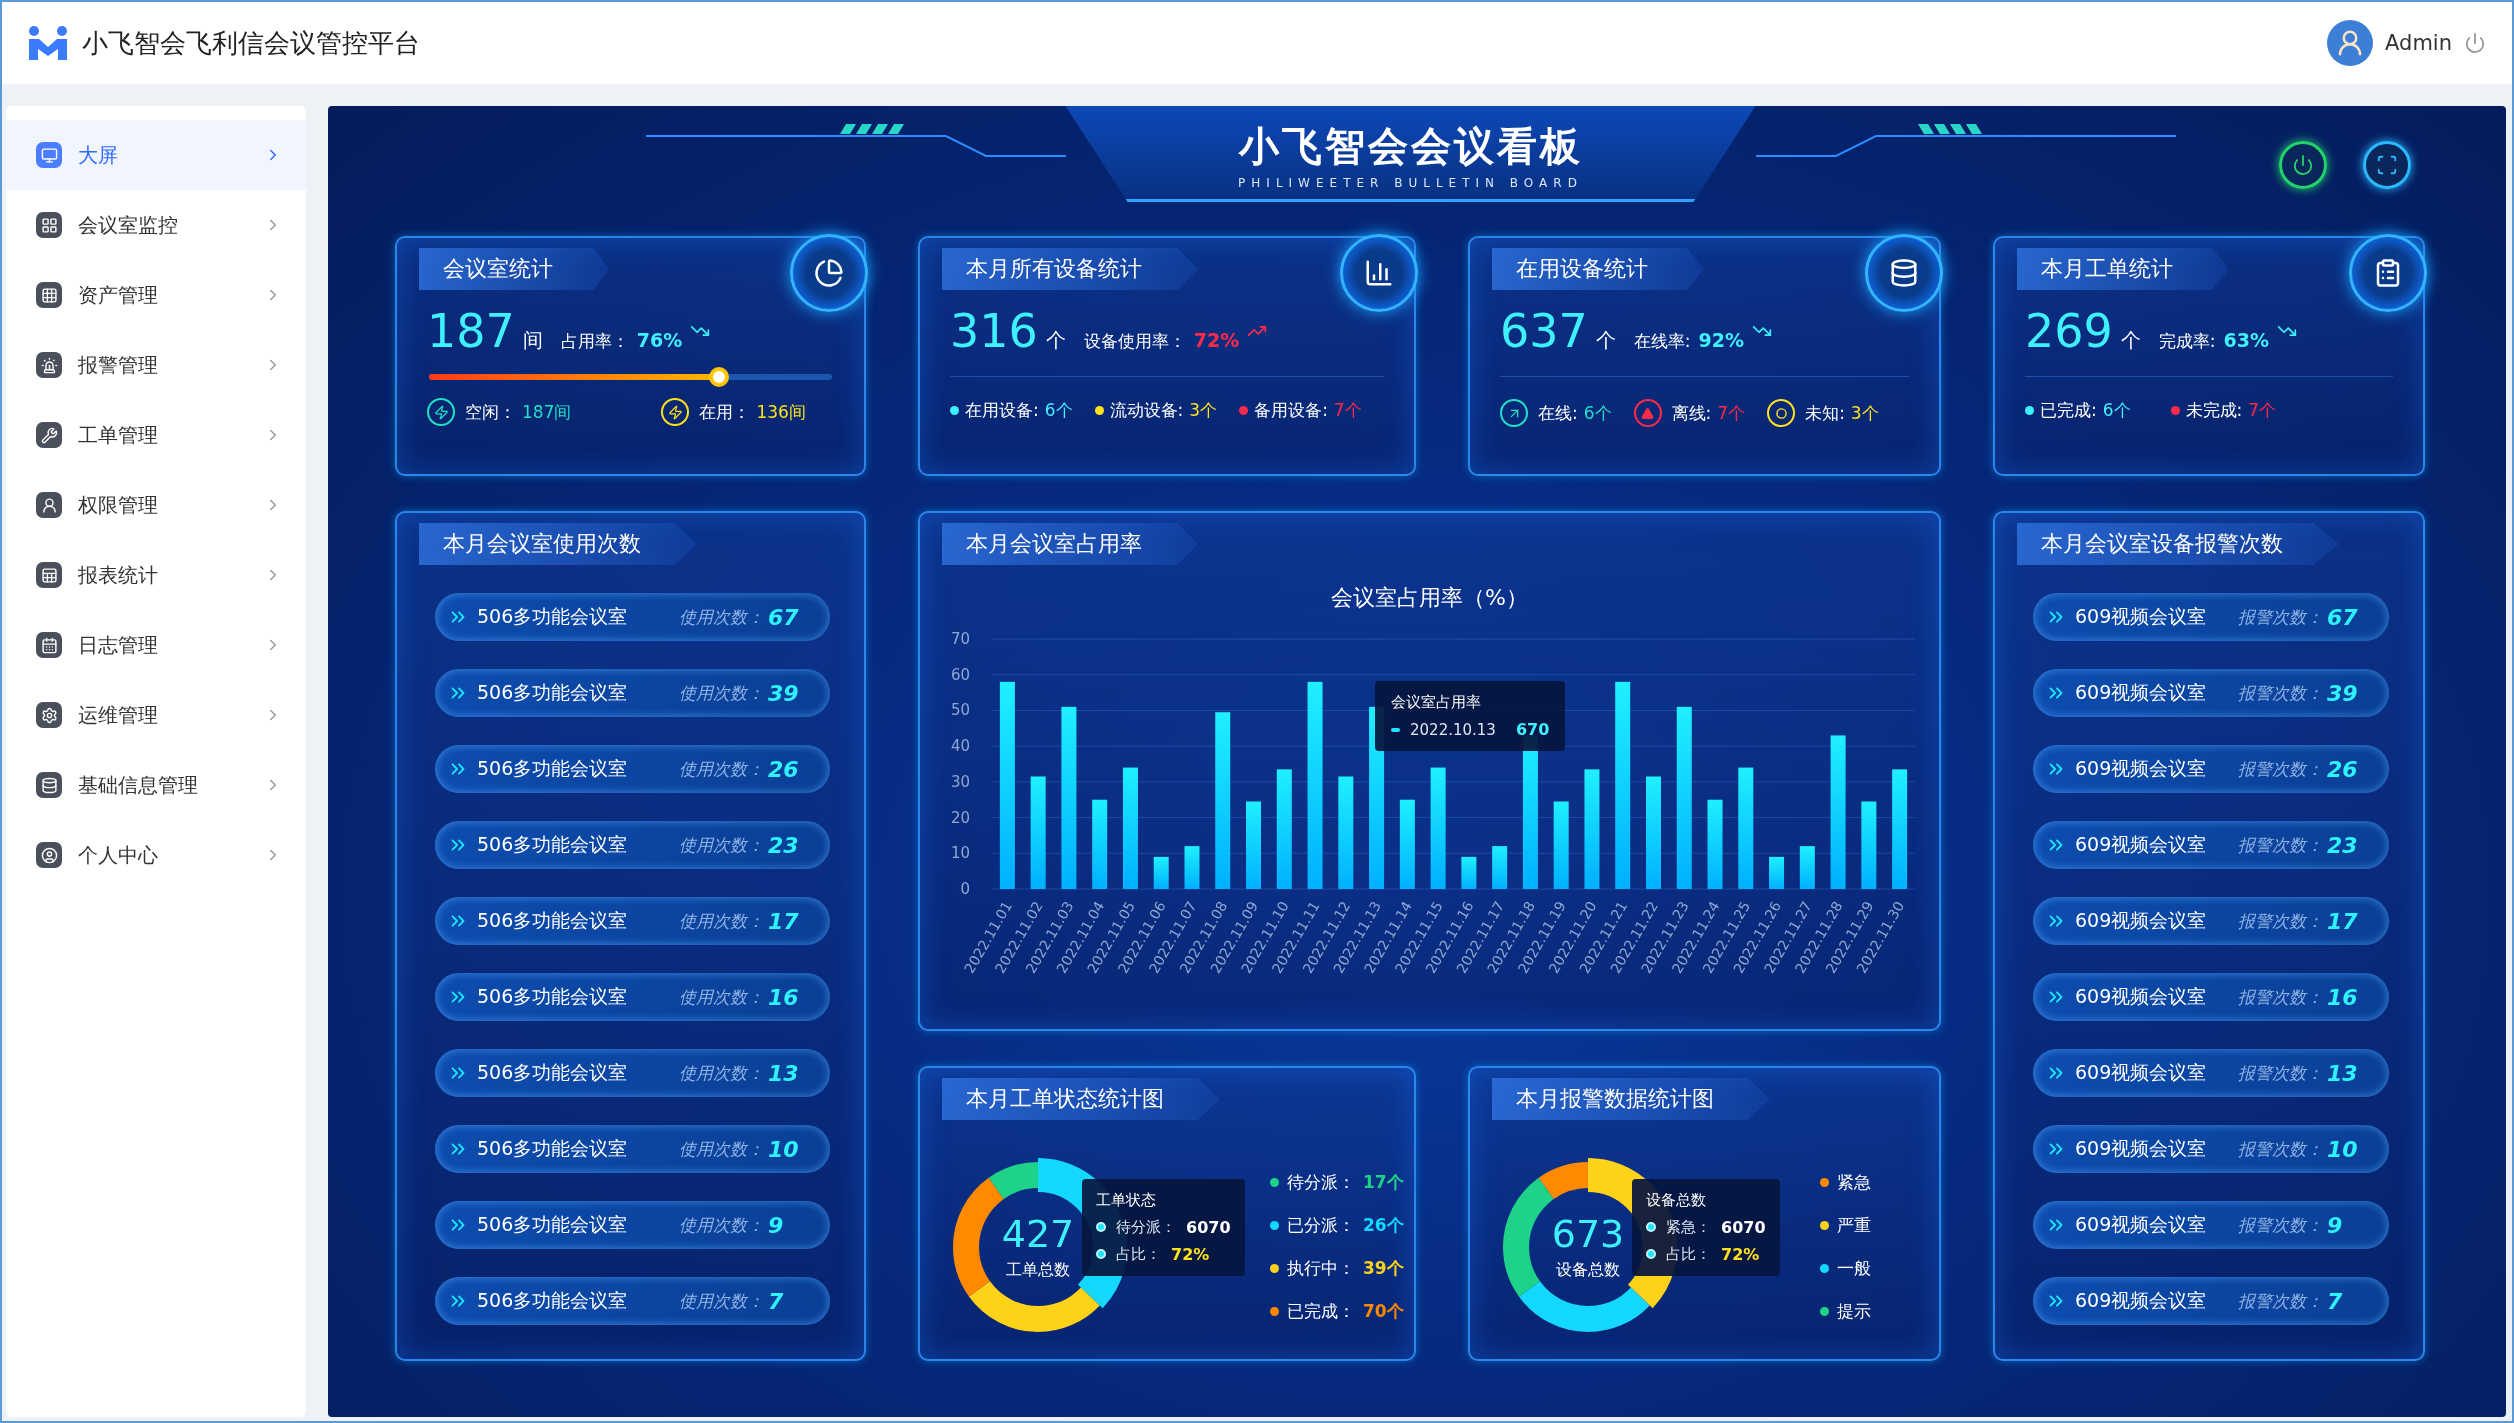  Describe the element at coordinates (1410, 146) in the screenshot. I see `board-title: 小飞智会会议看板` at that location.